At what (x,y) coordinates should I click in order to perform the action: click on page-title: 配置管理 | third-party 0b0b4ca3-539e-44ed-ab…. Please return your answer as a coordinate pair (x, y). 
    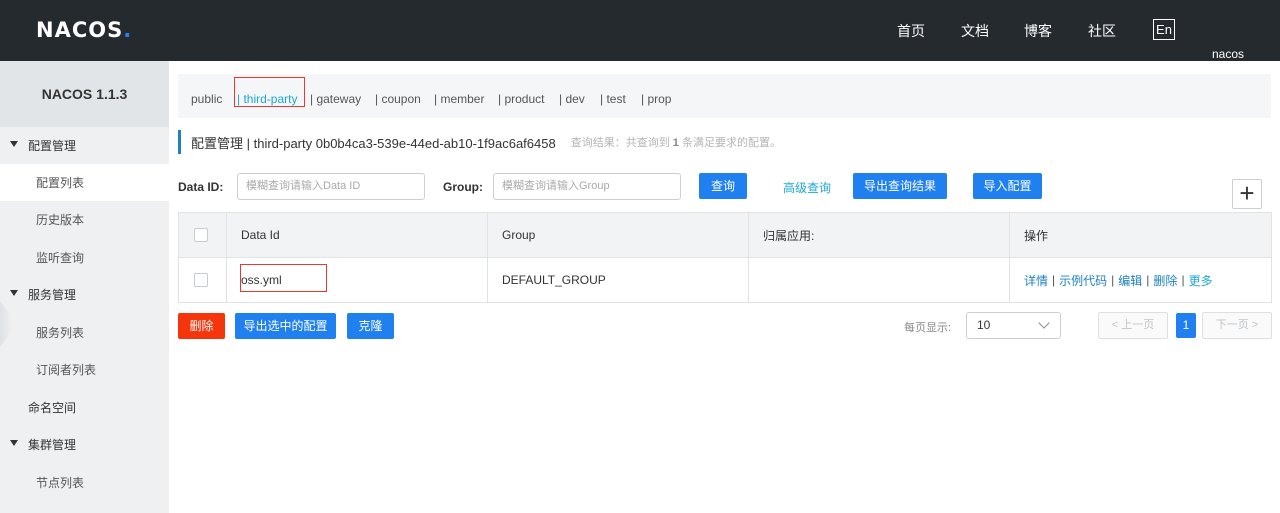
    Looking at the image, I should click on (373, 143).